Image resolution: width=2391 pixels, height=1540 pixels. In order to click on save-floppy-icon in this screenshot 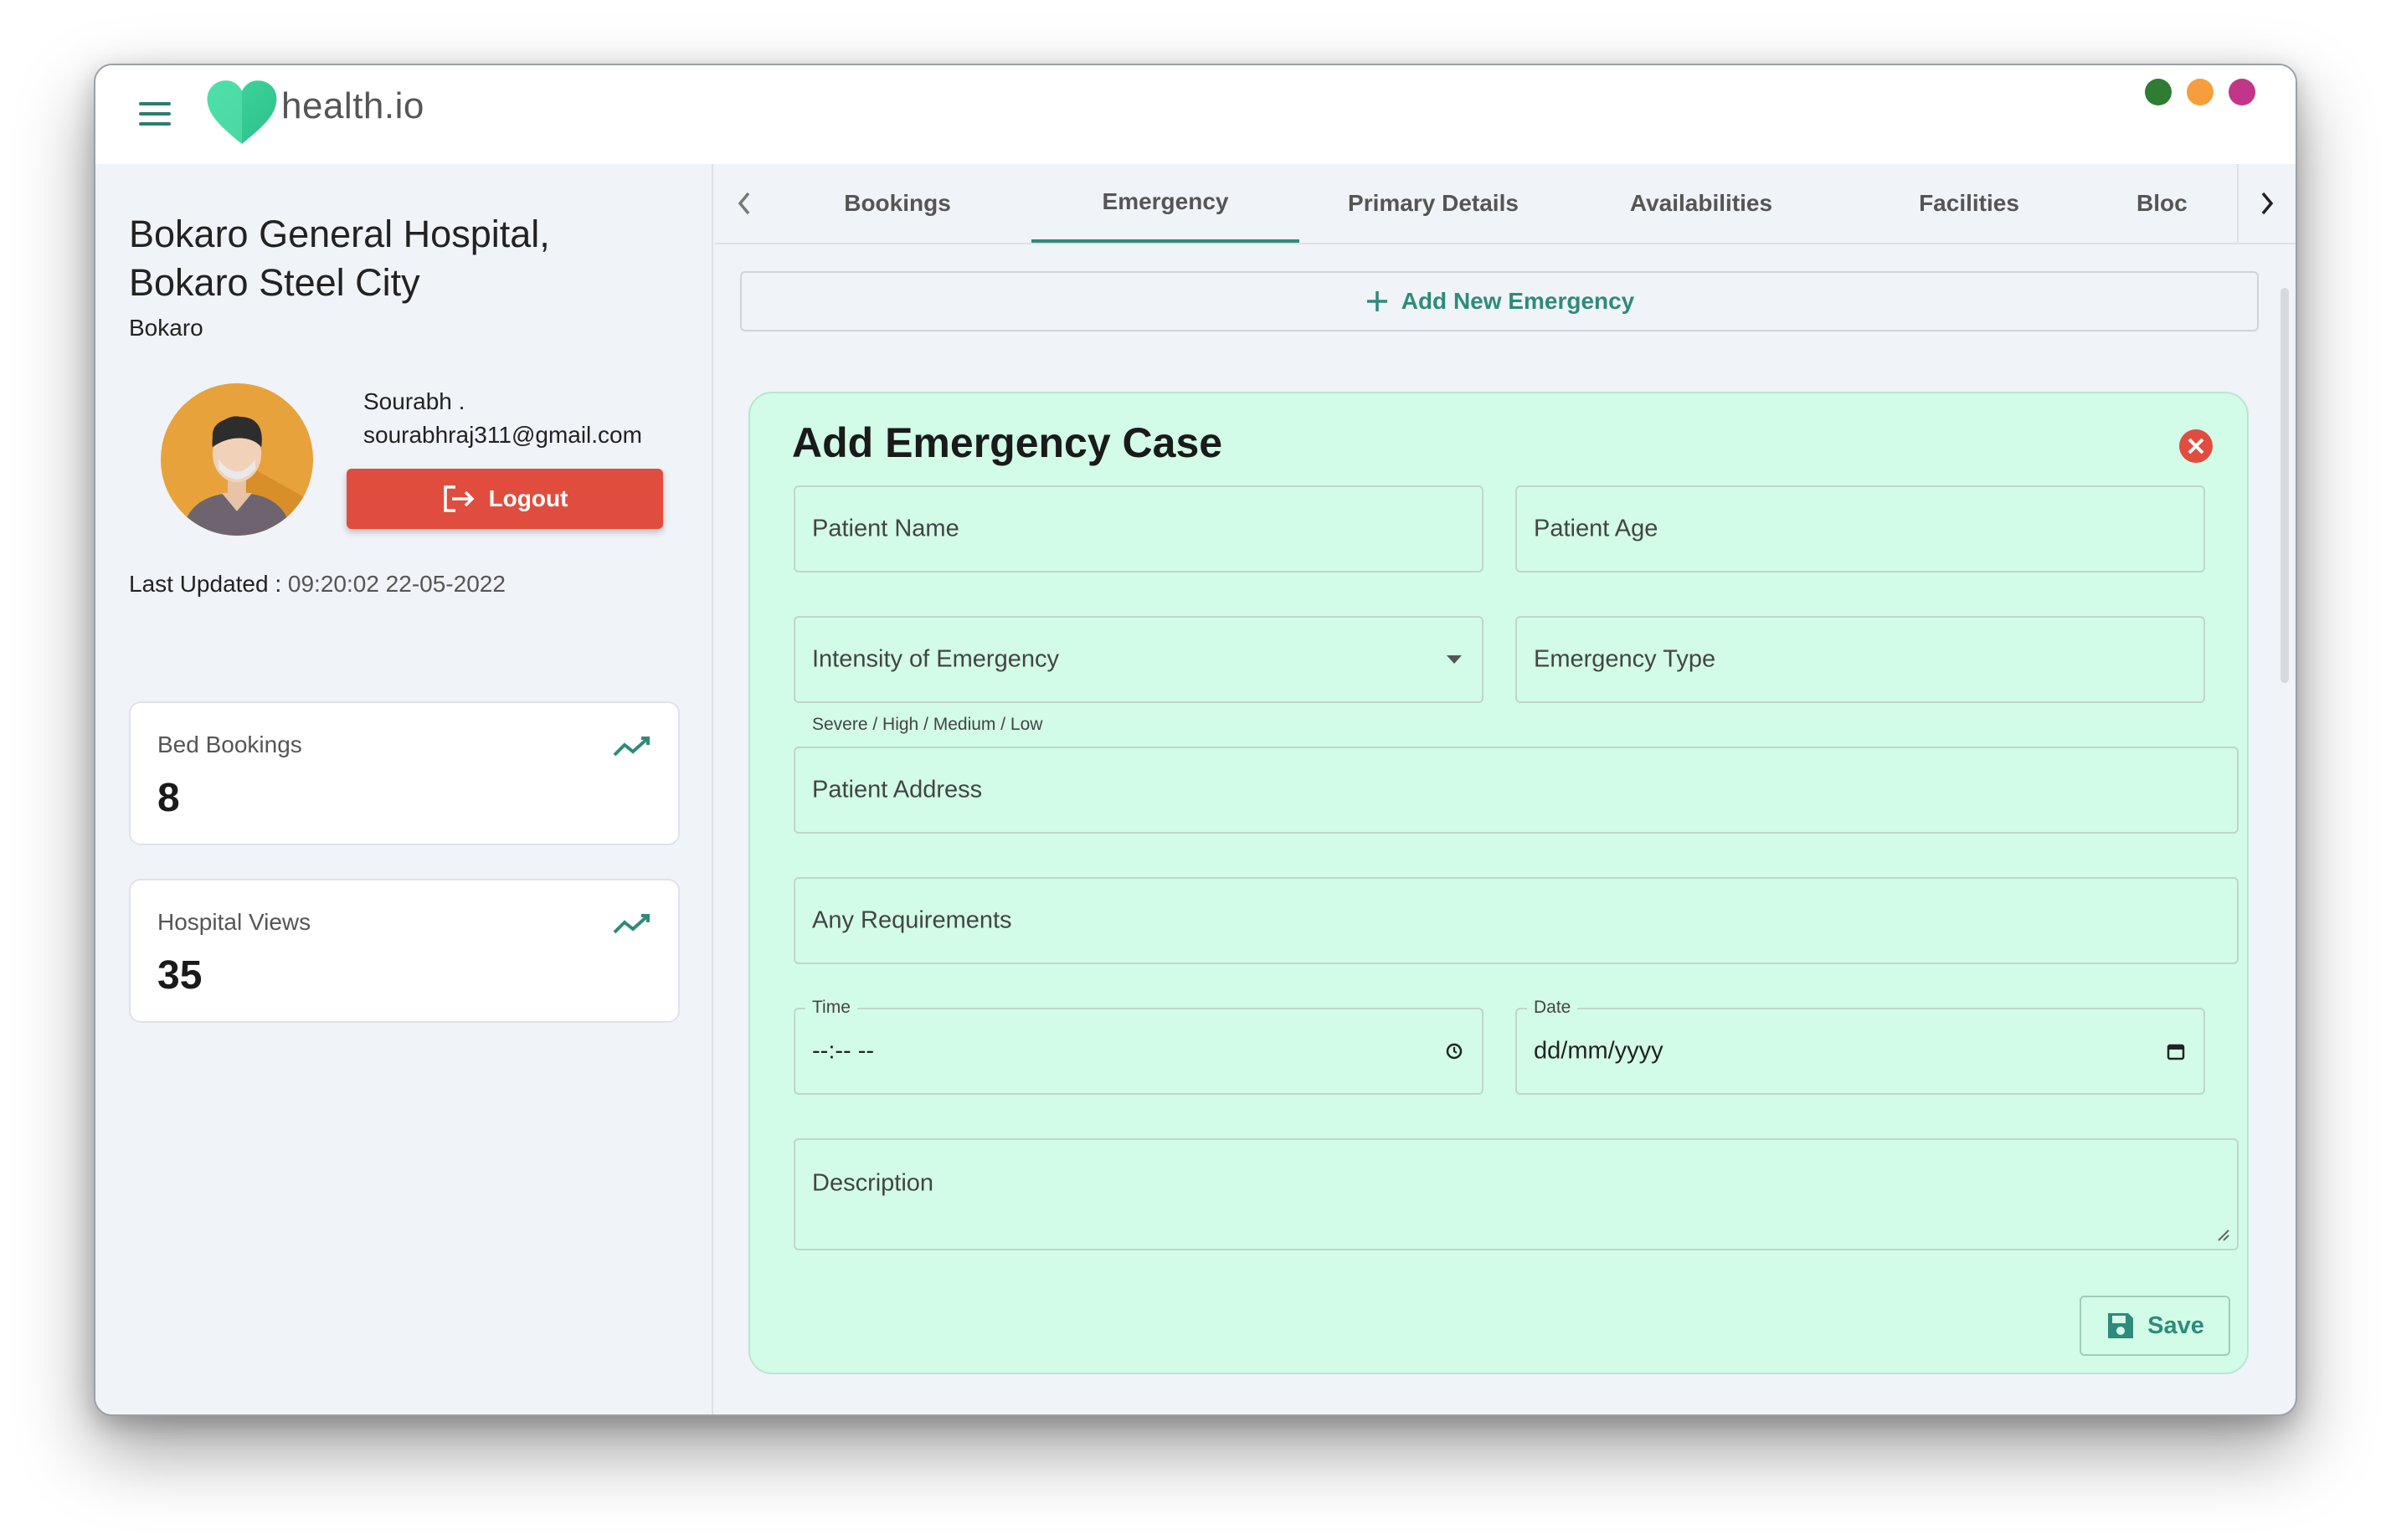, I will do `click(2121, 1325)`.